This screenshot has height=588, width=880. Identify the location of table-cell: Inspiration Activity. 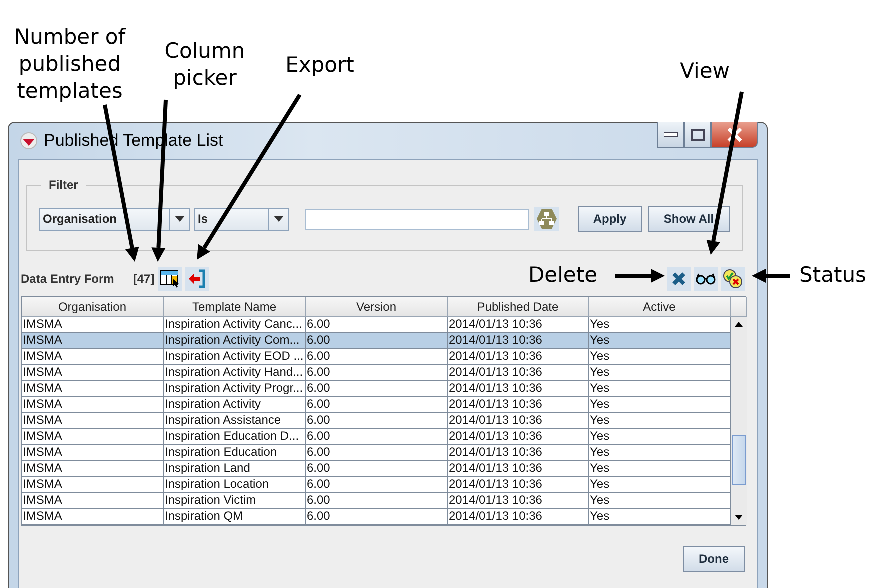
(235, 405).